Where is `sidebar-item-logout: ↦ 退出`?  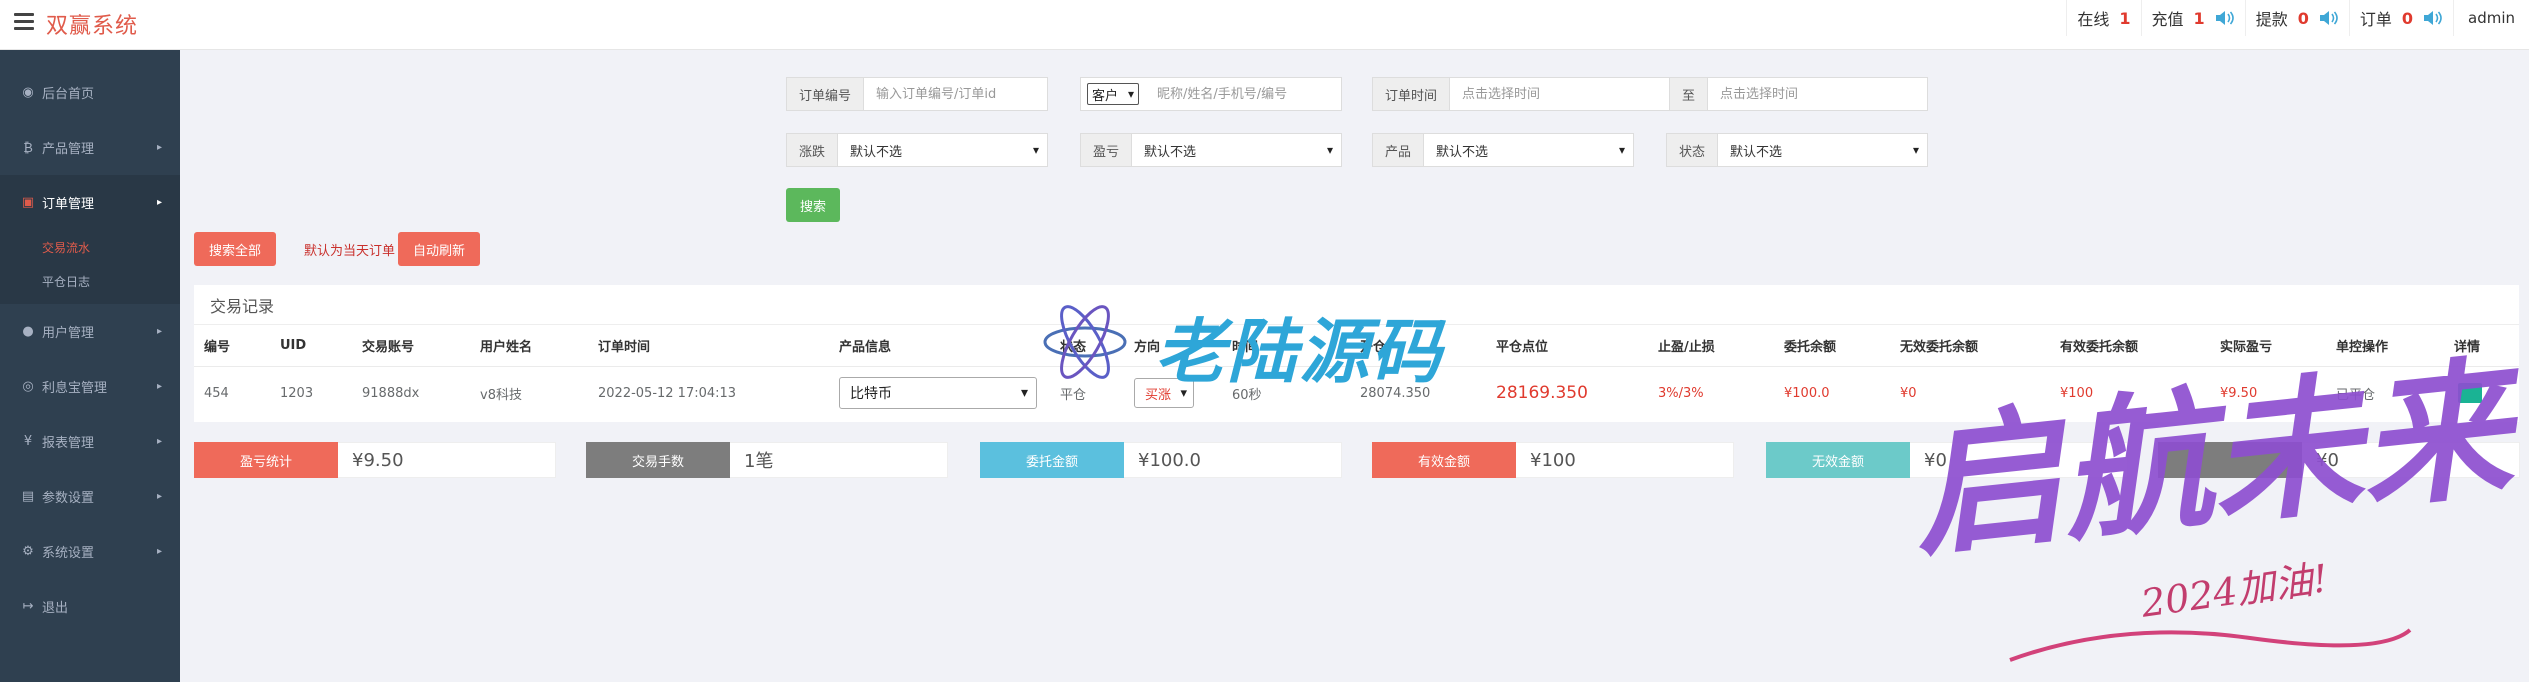 sidebar-item-logout: ↦ 退出 is located at coordinates (90, 606).